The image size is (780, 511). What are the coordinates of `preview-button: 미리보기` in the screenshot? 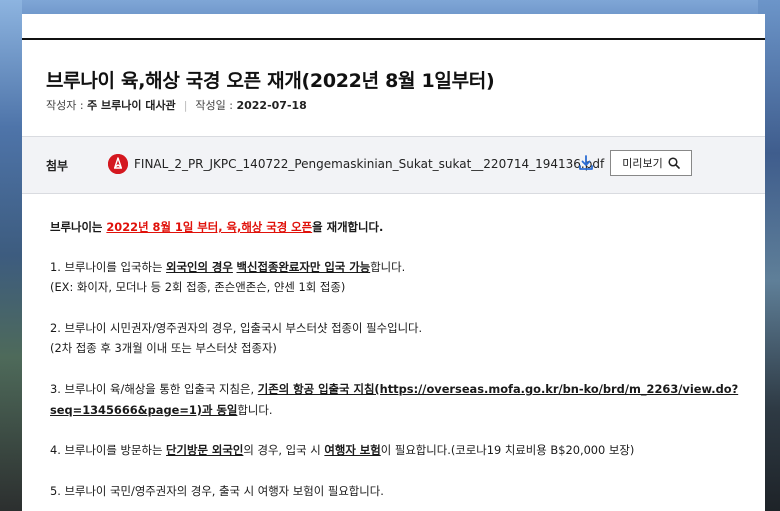 It's located at (651, 163).